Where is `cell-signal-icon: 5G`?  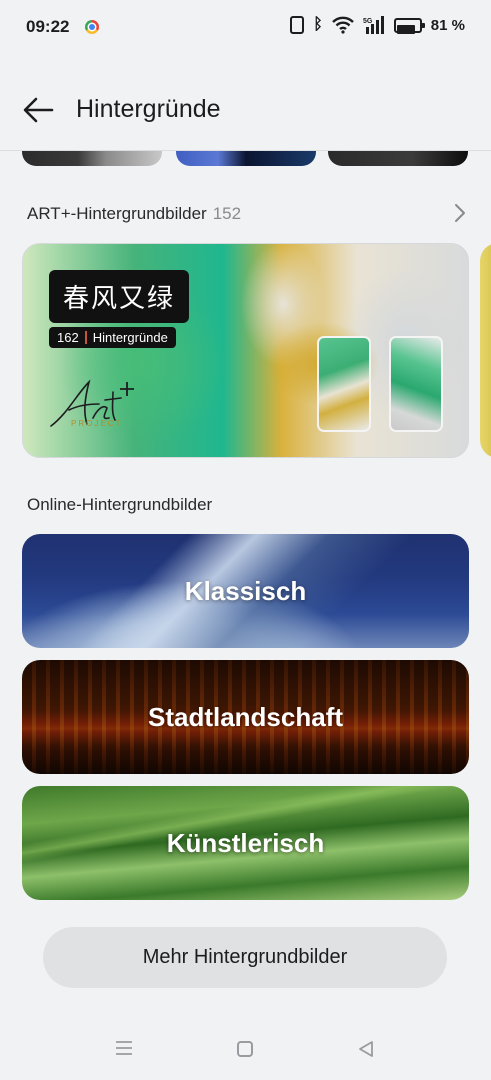 cell-signal-icon: 5G is located at coordinates (373, 25).